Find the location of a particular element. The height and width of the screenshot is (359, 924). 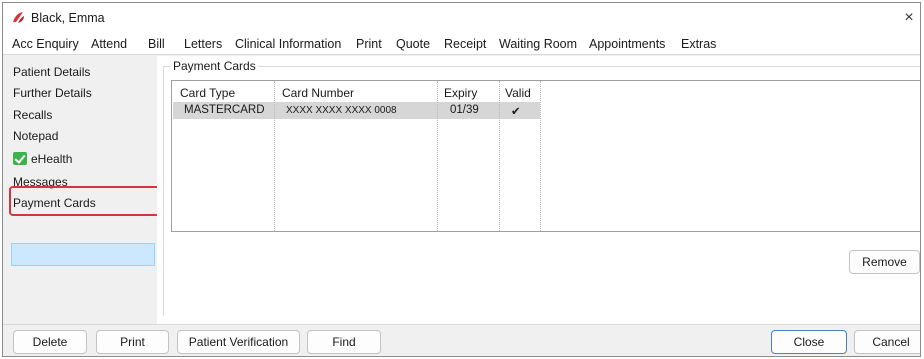

close-button: Close is located at coordinates (809, 342).